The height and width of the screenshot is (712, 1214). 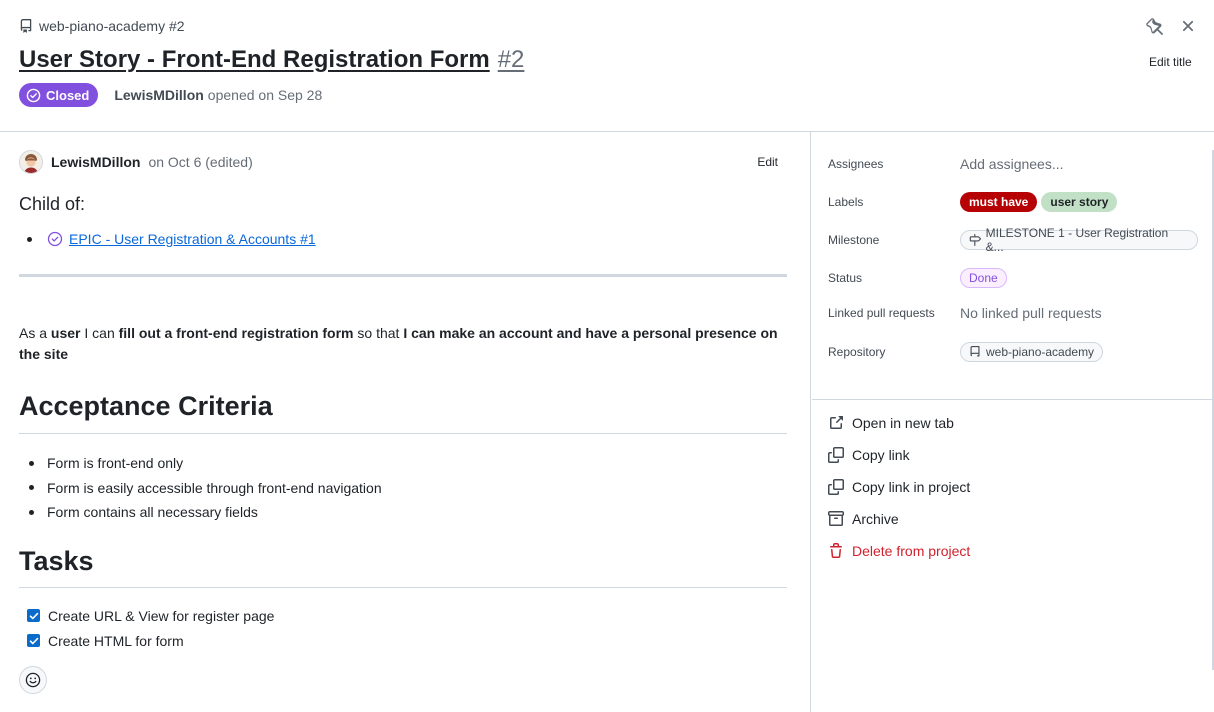 I want to click on edit-title-button: Edit title, so click(x=1170, y=62).